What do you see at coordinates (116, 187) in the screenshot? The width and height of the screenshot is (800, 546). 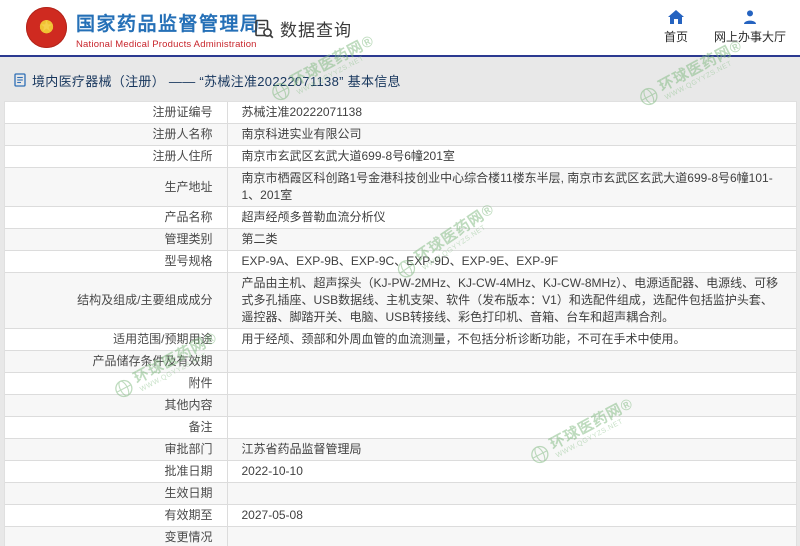 I see `row-label: 生产地址` at bounding box center [116, 187].